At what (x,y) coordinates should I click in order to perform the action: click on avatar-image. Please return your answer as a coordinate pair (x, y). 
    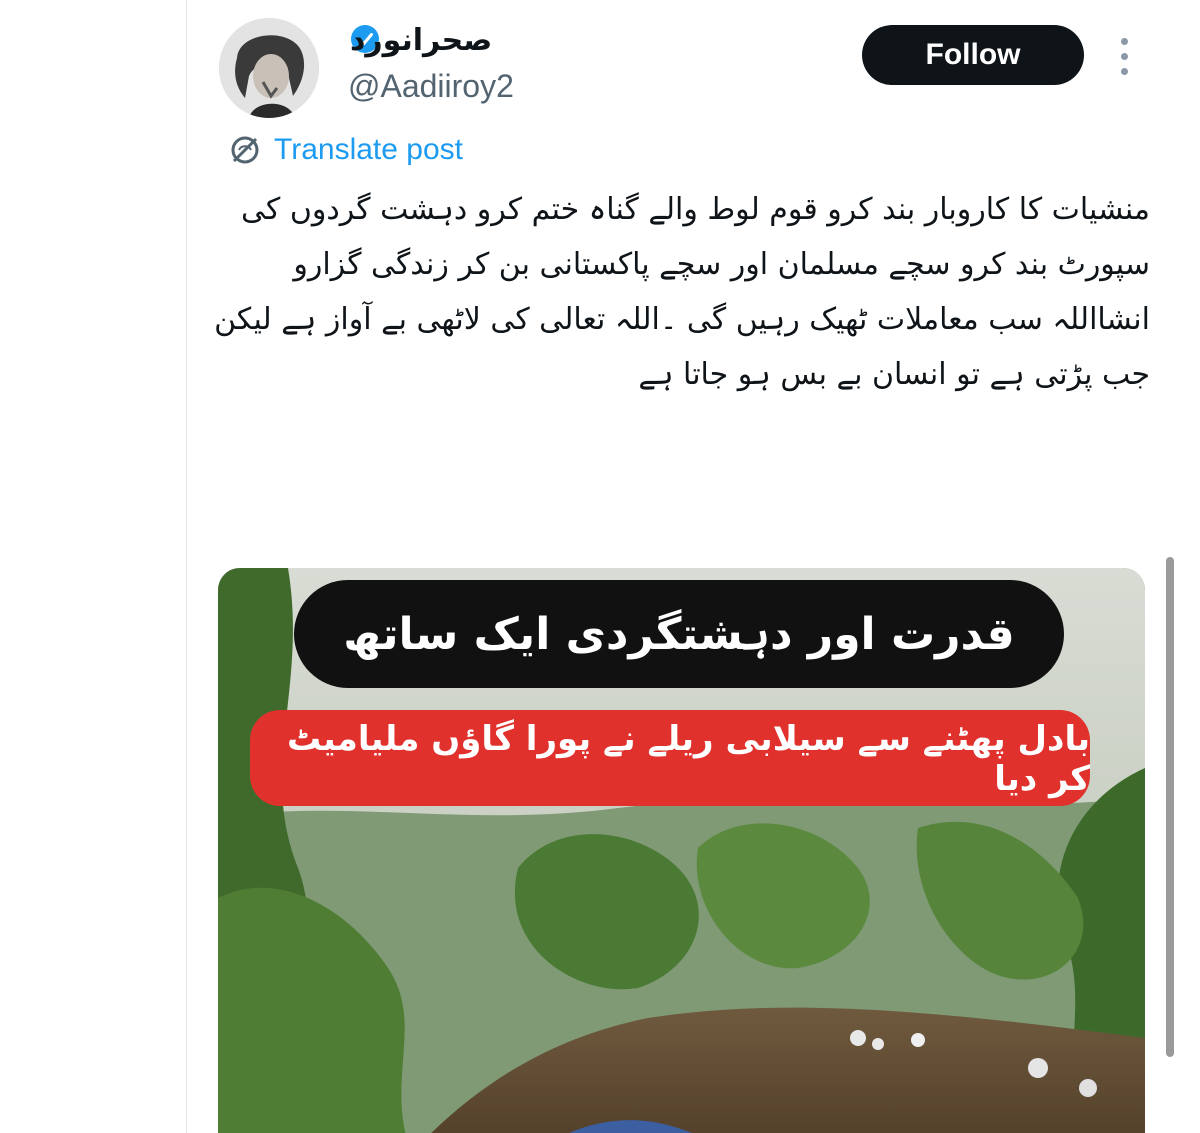
    Looking at the image, I should click on (269, 68).